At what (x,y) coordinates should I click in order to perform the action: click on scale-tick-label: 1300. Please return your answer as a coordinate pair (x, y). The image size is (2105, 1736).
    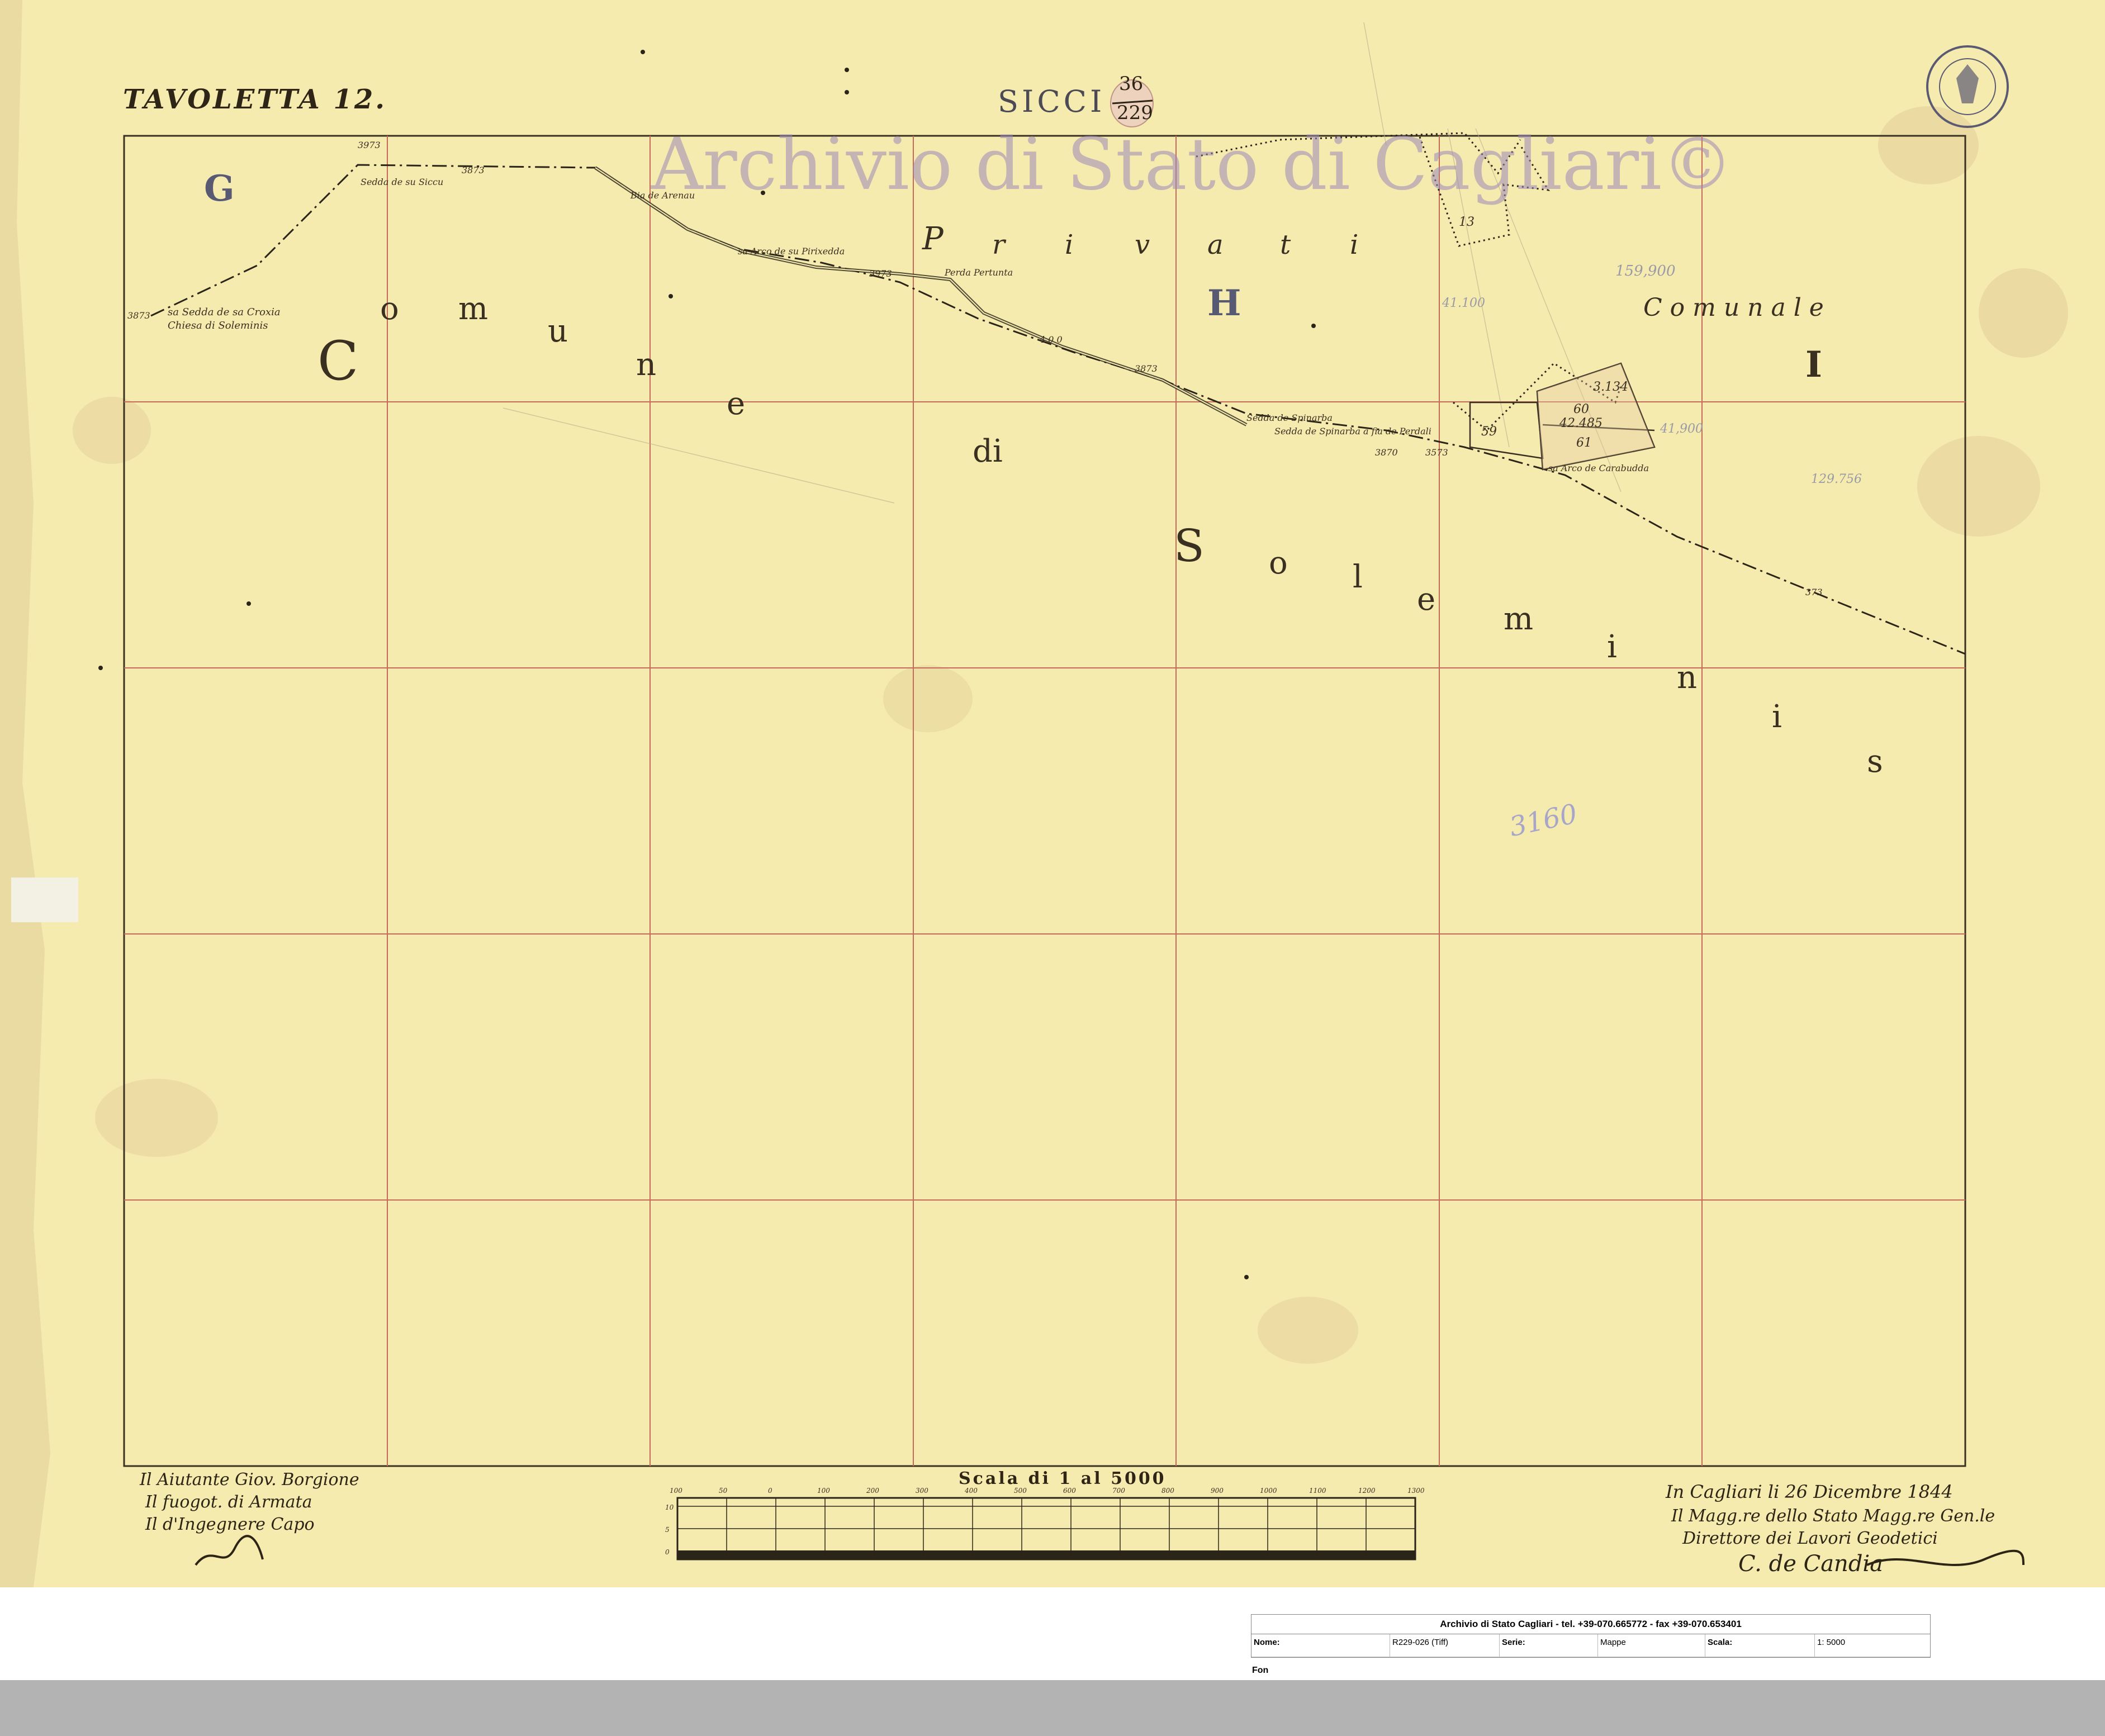
    Looking at the image, I should click on (1416, 1491).